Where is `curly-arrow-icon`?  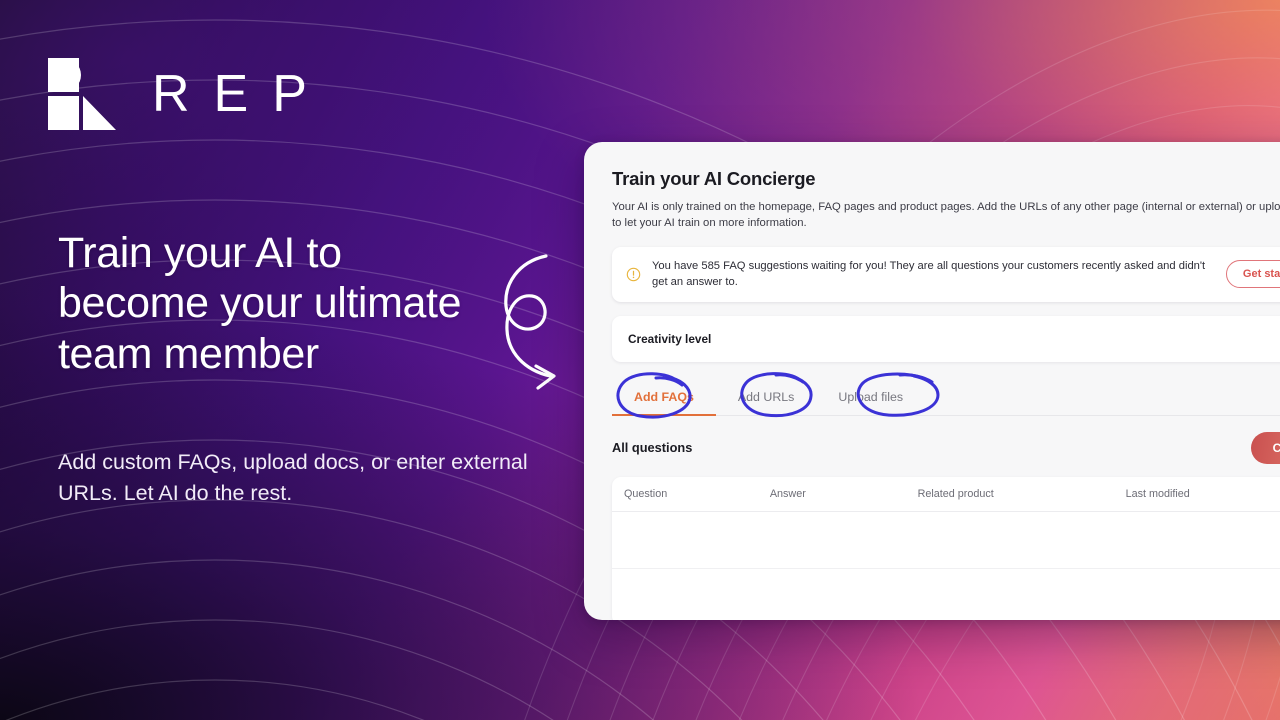 curly-arrow-icon is located at coordinates (538, 323).